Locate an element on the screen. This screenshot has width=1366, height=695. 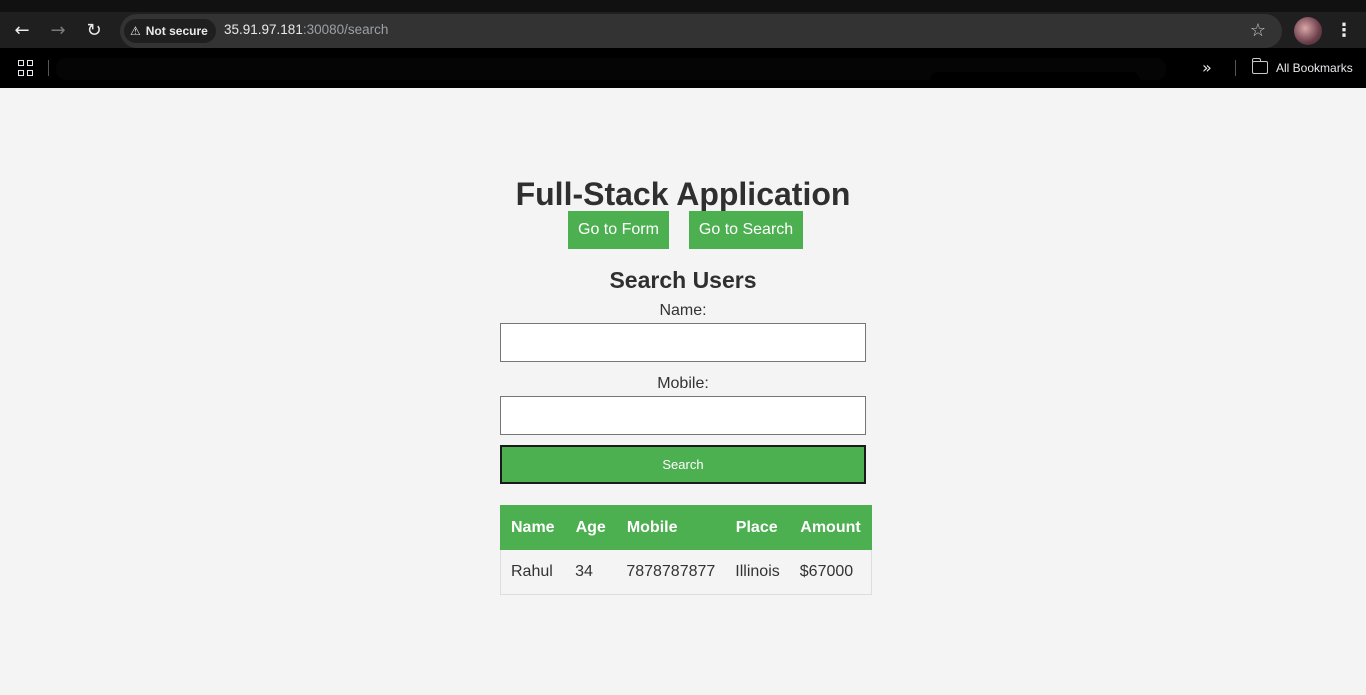
nav-links: Go to Form Go to Search is located at coordinates (686, 230).